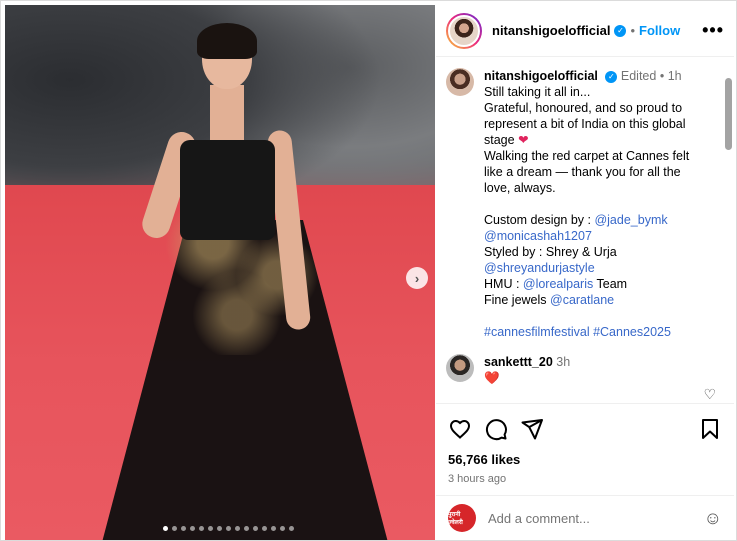 The width and height of the screenshot is (737, 541). Describe the element at coordinates (460, 82) in the screenshot. I see `caption-avatar` at that location.